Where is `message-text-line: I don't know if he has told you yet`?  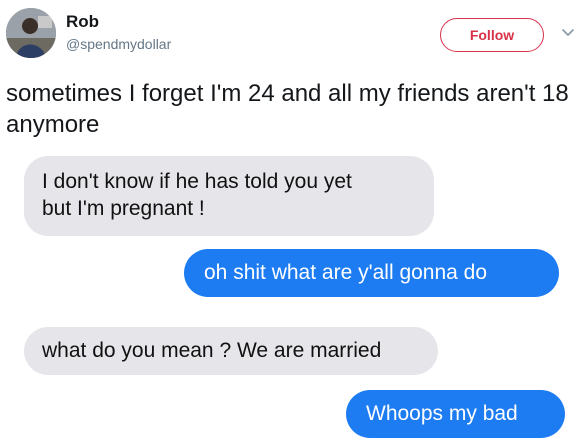
message-text-line: I don't know if he has told you yet is located at coordinates (197, 181).